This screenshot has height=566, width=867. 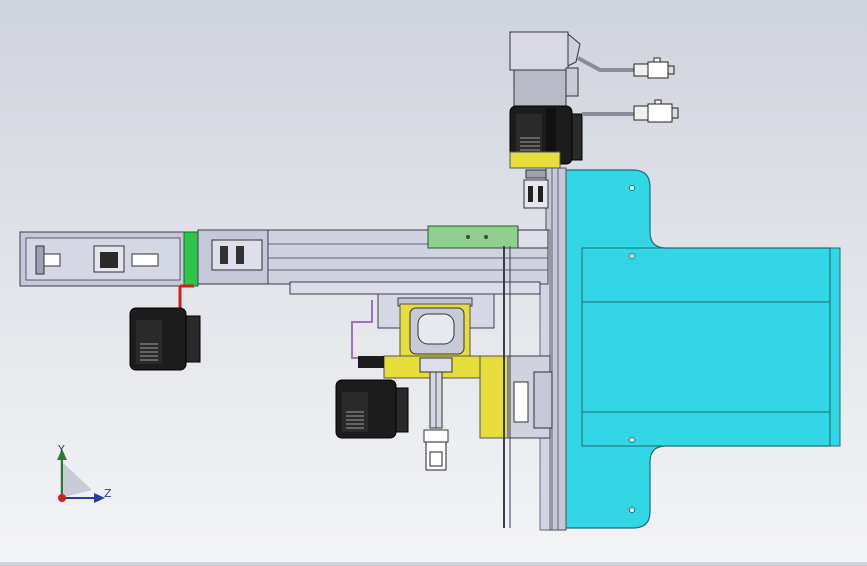 I want to click on z-axis-label: Z, so click(x=108, y=493).